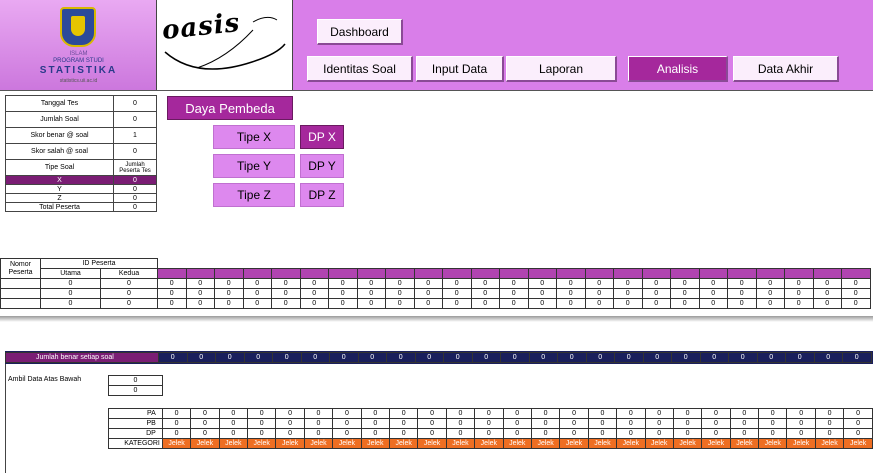 This screenshot has width=873, height=473. Describe the element at coordinates (135, 380) in the screenshot. I see `ambil-value-1: 0` at that location.